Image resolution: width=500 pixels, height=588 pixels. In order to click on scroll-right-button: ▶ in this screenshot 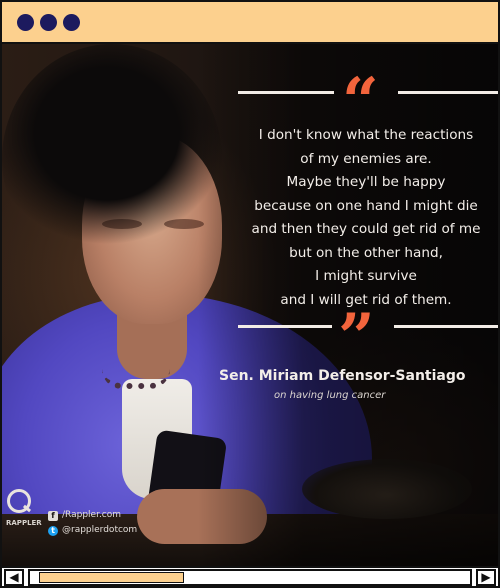, I will do `click(486, 577)`.